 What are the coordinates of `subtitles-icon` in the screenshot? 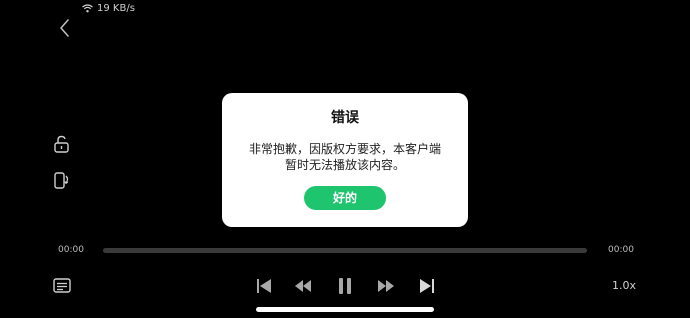 It's located at (62, 285).